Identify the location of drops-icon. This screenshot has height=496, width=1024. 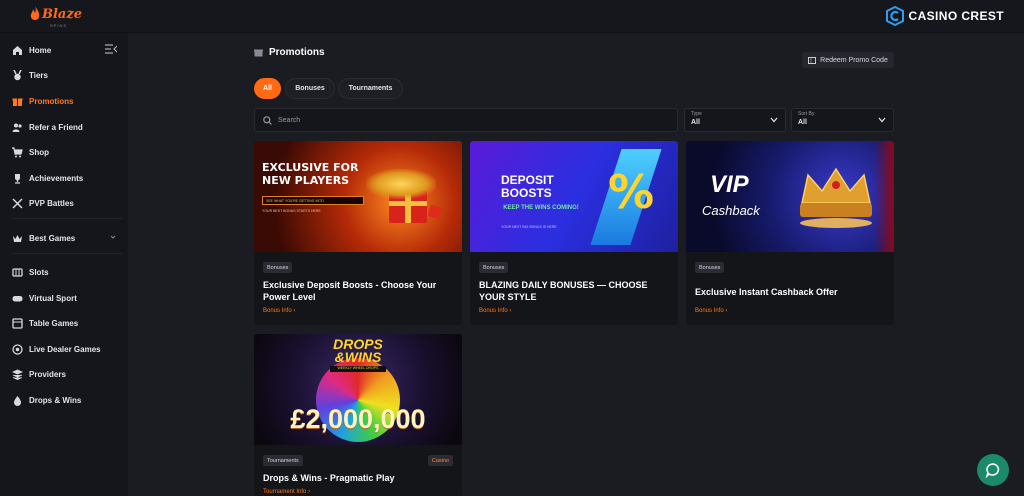
(17, 400).